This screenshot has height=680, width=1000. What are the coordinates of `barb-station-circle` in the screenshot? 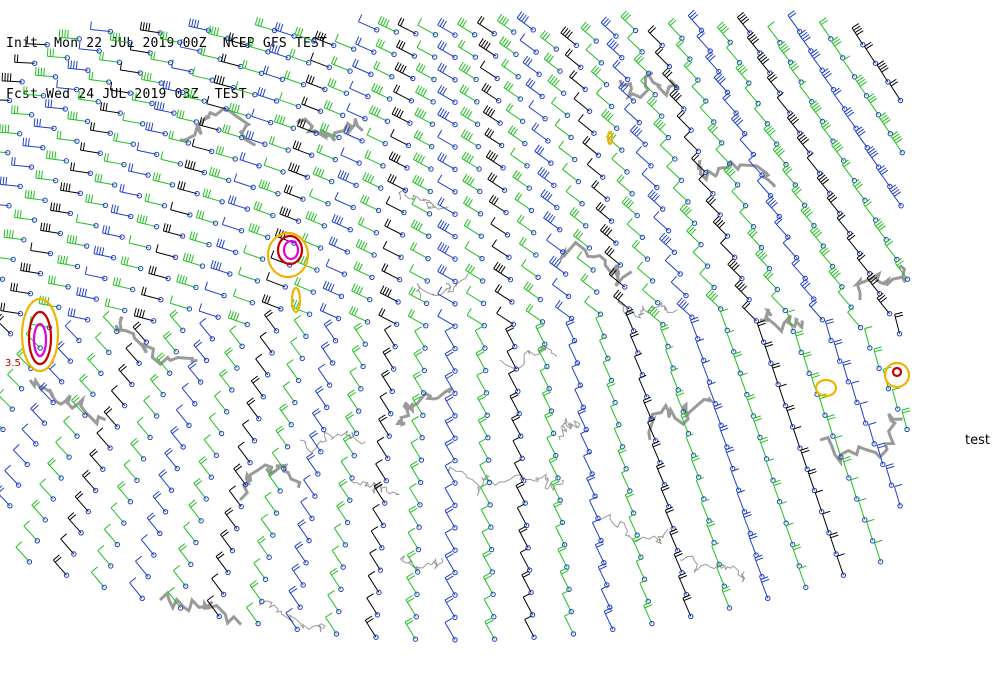 It's located at (124, 523).